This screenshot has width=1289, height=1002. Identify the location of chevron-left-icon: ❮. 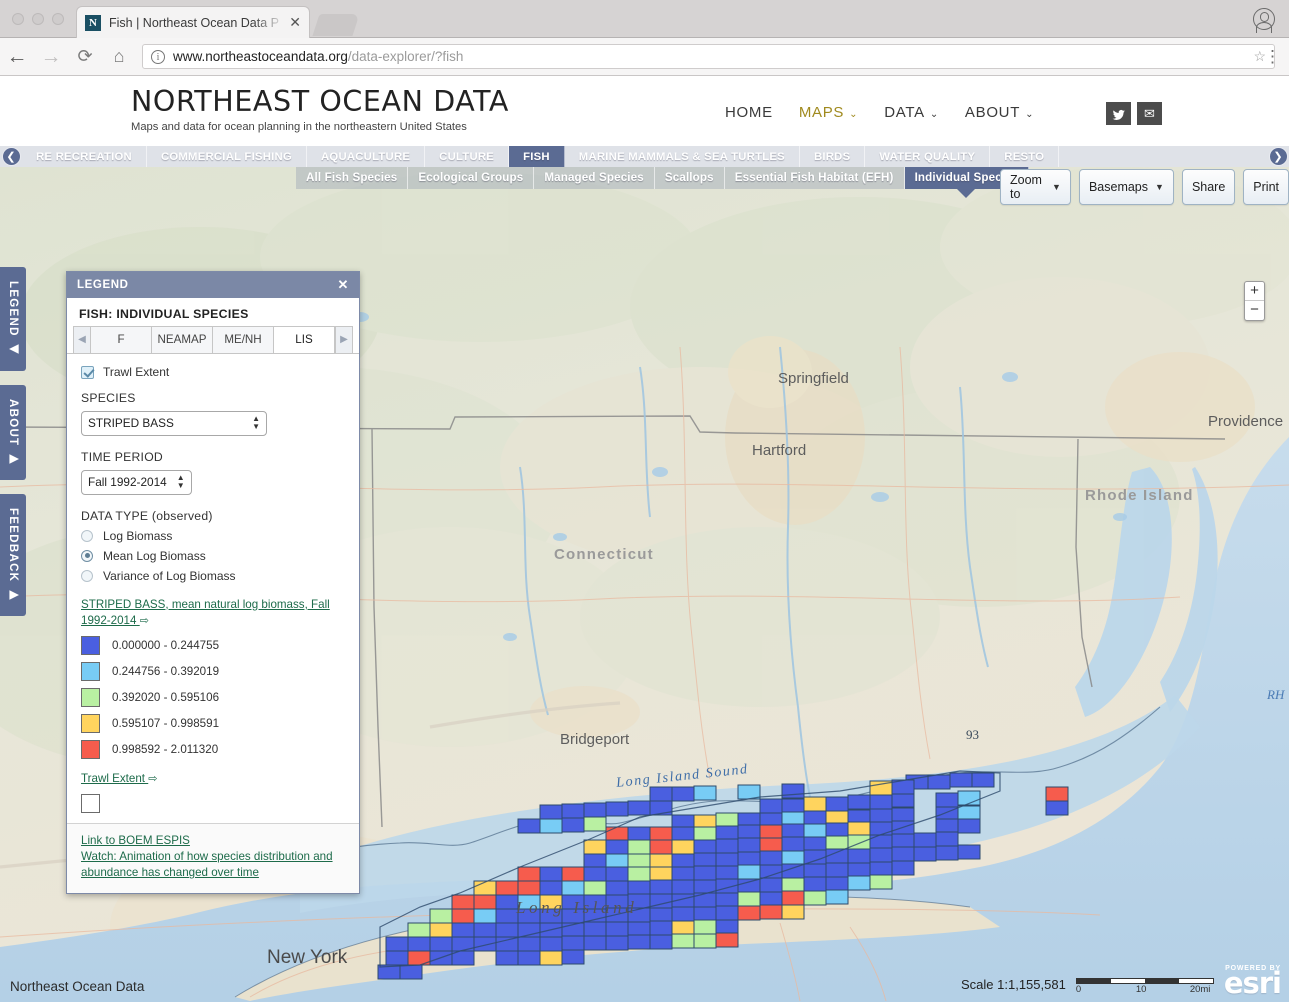
(11, 156).